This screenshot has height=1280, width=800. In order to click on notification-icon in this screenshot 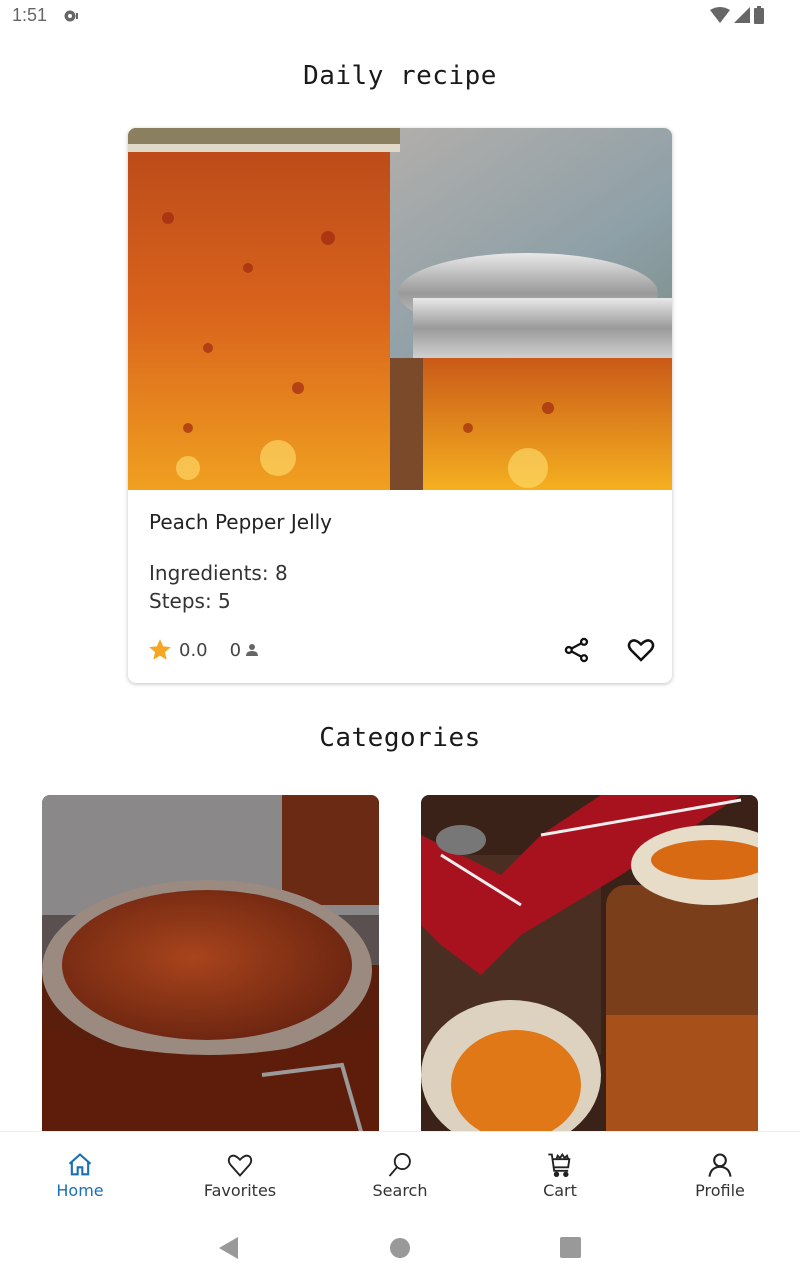, I will do `click(71, 16)`.